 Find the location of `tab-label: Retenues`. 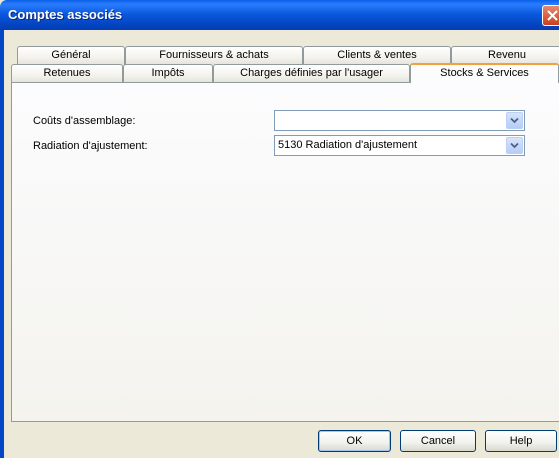

tab-label: Retenues is located at coordinates (67, 73).